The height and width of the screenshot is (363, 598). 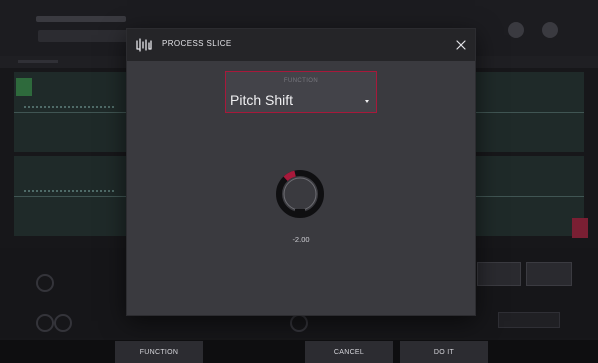 I want to click on background-start-marker, so click(x=24, y=87).